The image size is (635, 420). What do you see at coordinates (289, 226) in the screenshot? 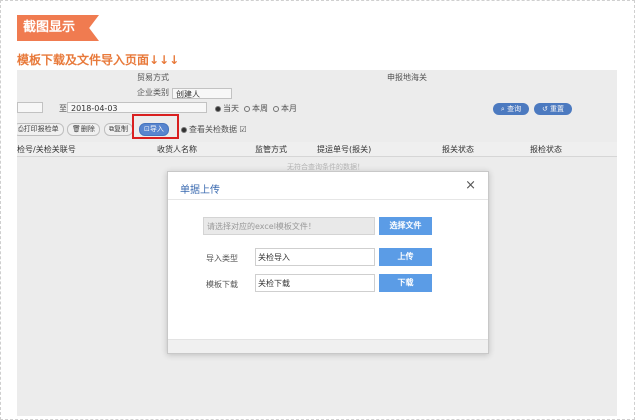
I see `file-path-input: 请选择对应的excel模板文件！` at bounding box center [289, 226].